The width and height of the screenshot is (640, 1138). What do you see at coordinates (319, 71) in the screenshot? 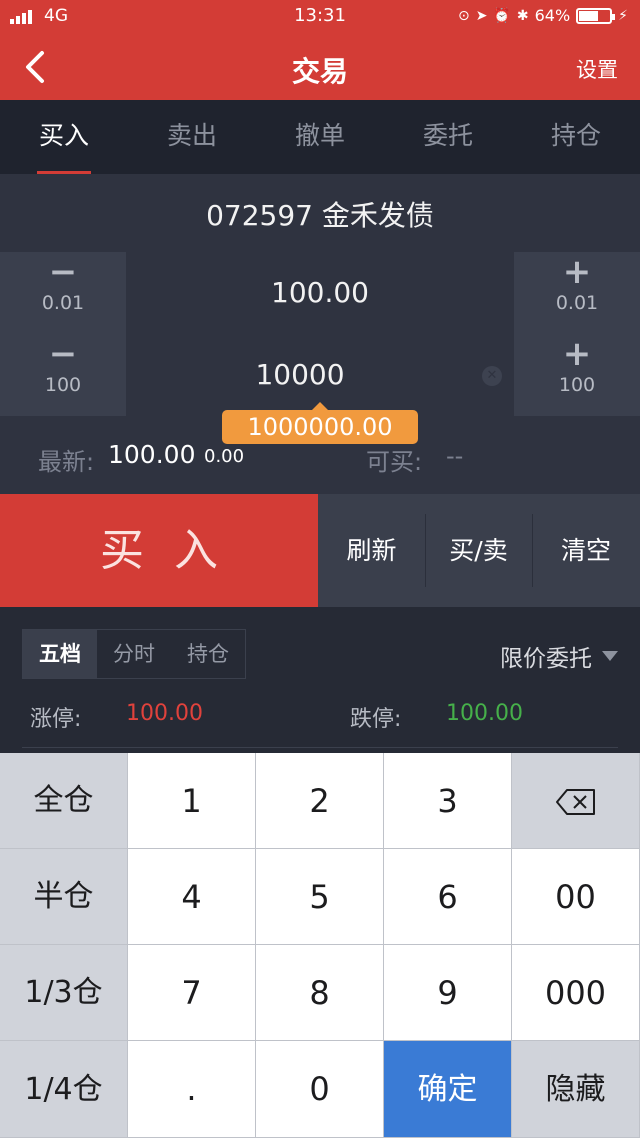
I see `page-title: 交易` at bounding box center [319, 71].